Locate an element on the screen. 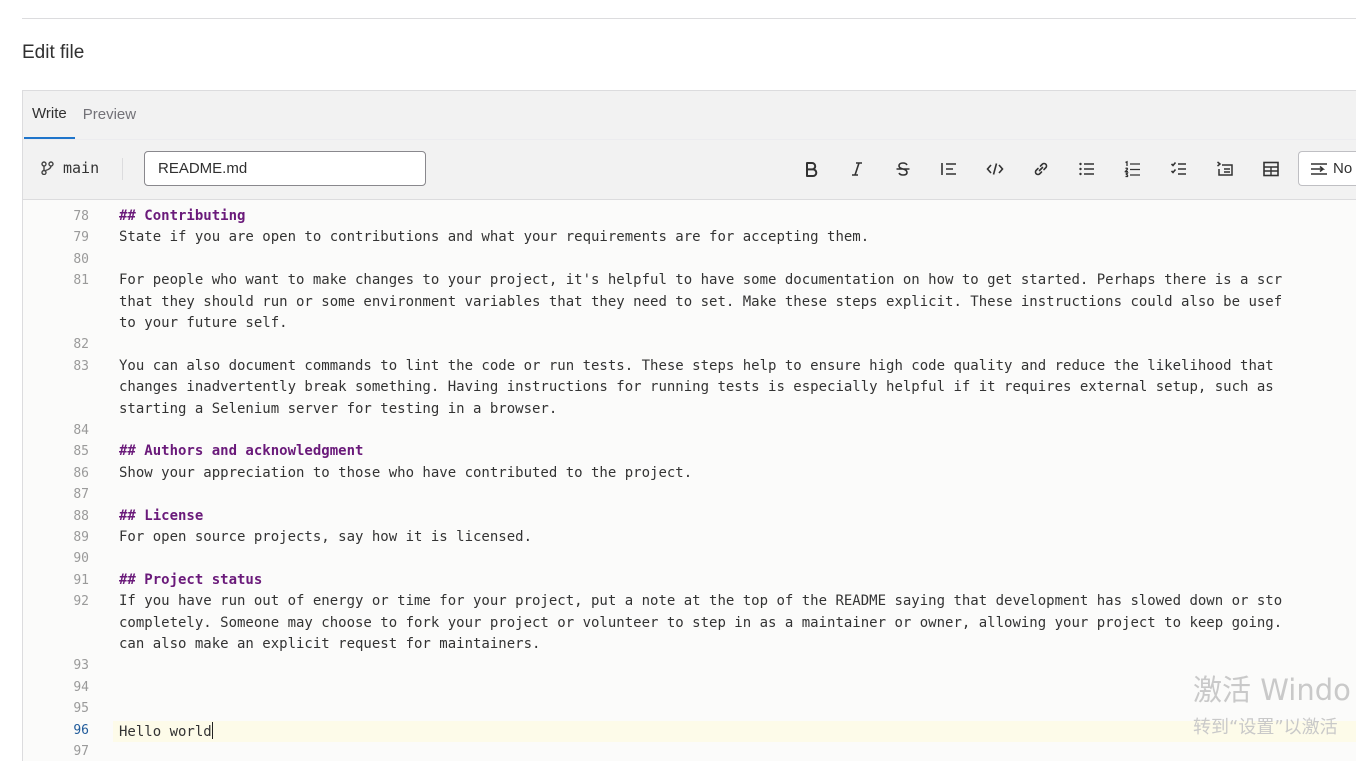 Image resolution: width=1356 pixels, height=761 pixels. table-icon is located at coordinates (1271, 169).